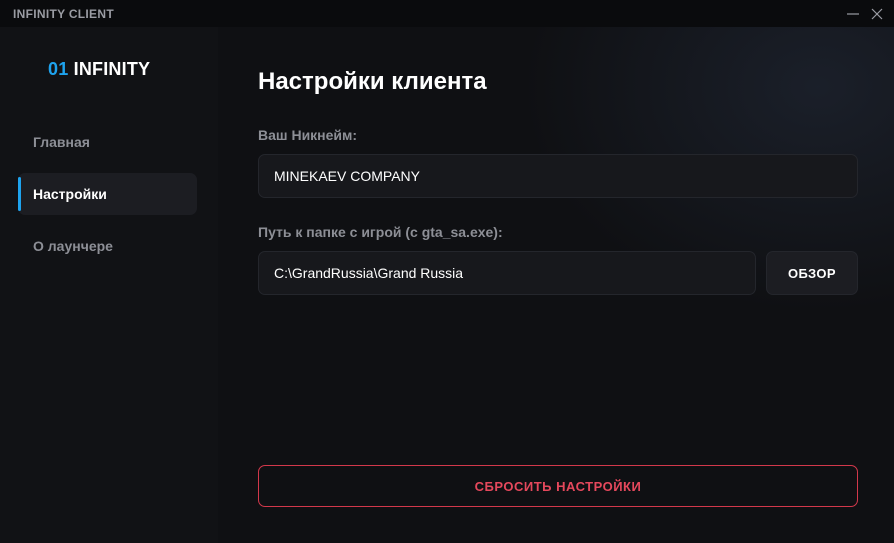 The image size is (894, 543). I want to click on minimize-button, so click(853, 14).